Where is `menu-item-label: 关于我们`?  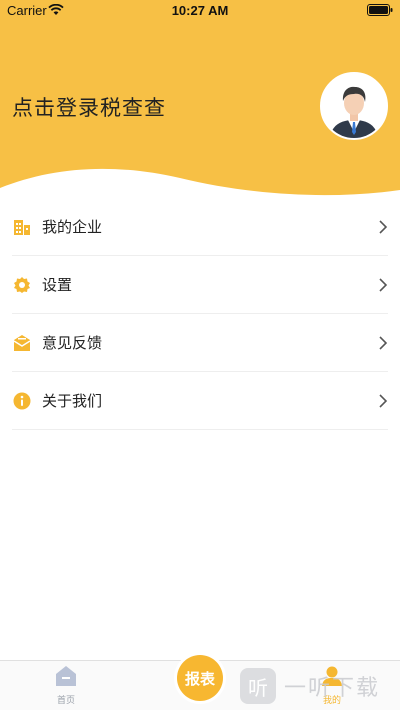
menu-item-label: 关于我们 is located at coordinates (72, 401).